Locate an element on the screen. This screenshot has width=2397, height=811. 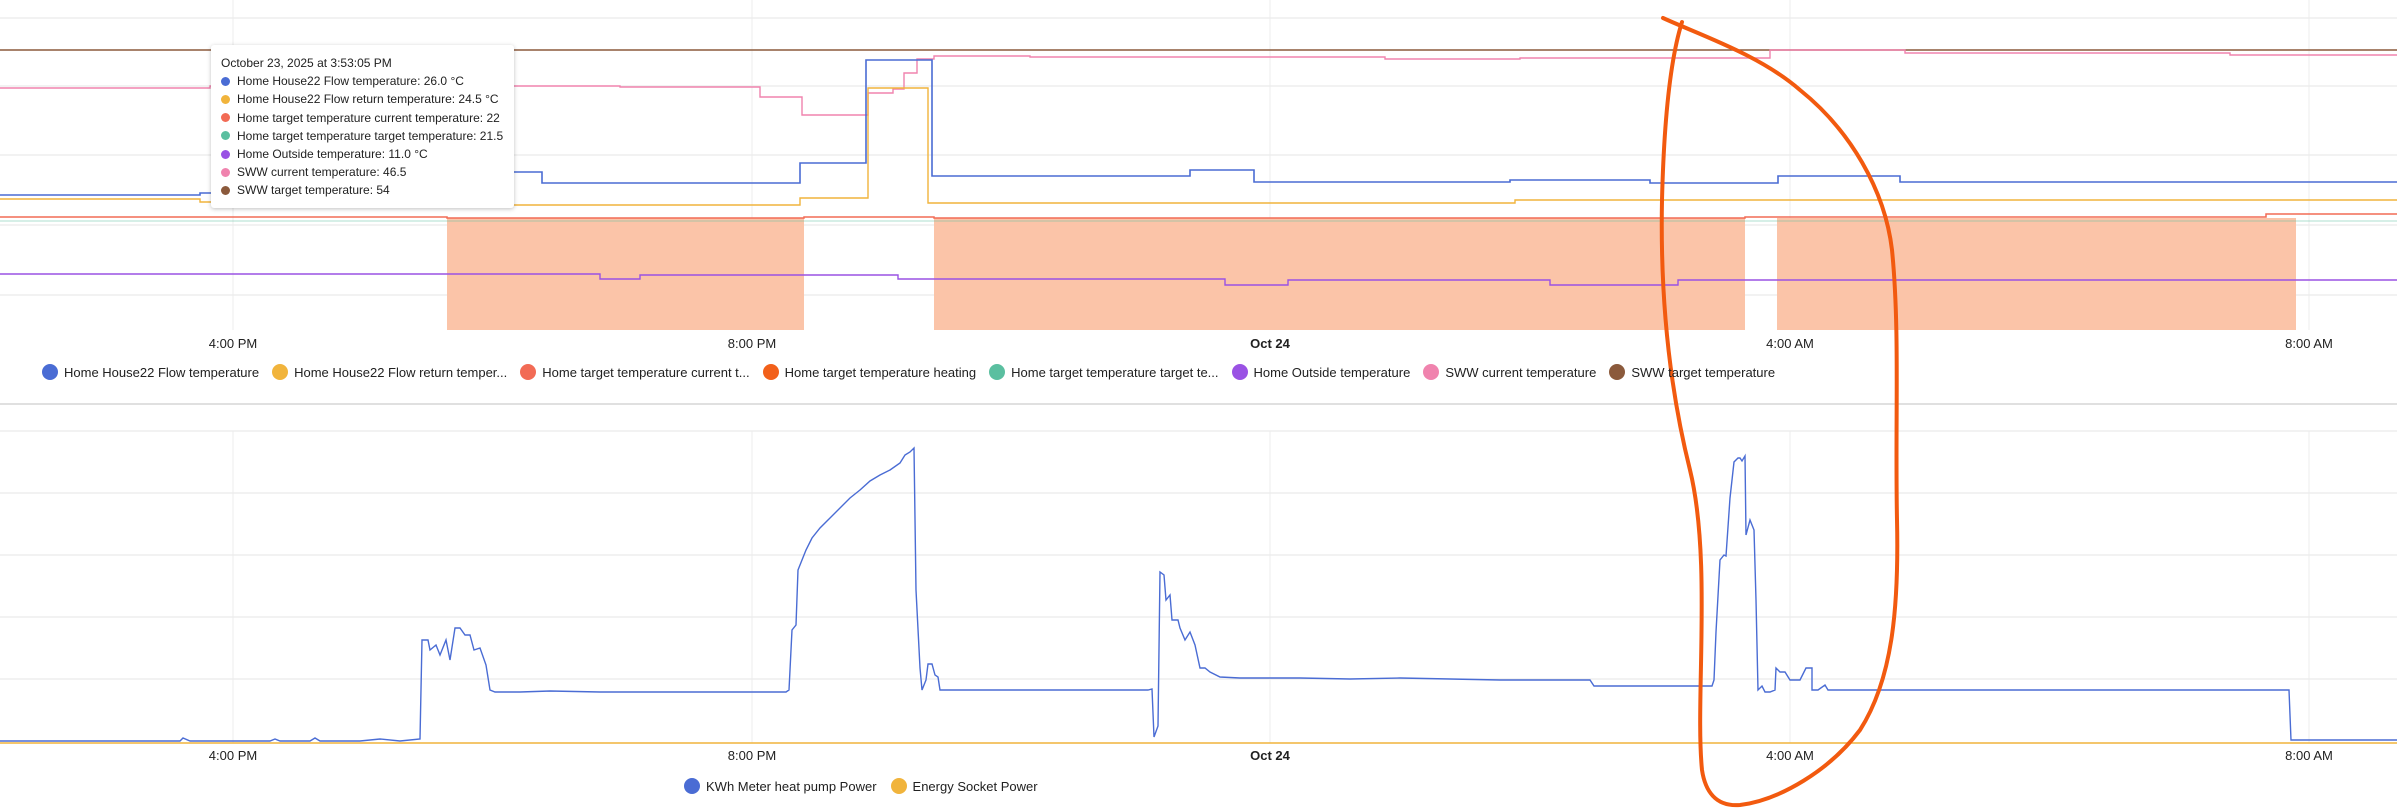
legend-label: Home Outside temperature is located at coordinates (1332, 372).